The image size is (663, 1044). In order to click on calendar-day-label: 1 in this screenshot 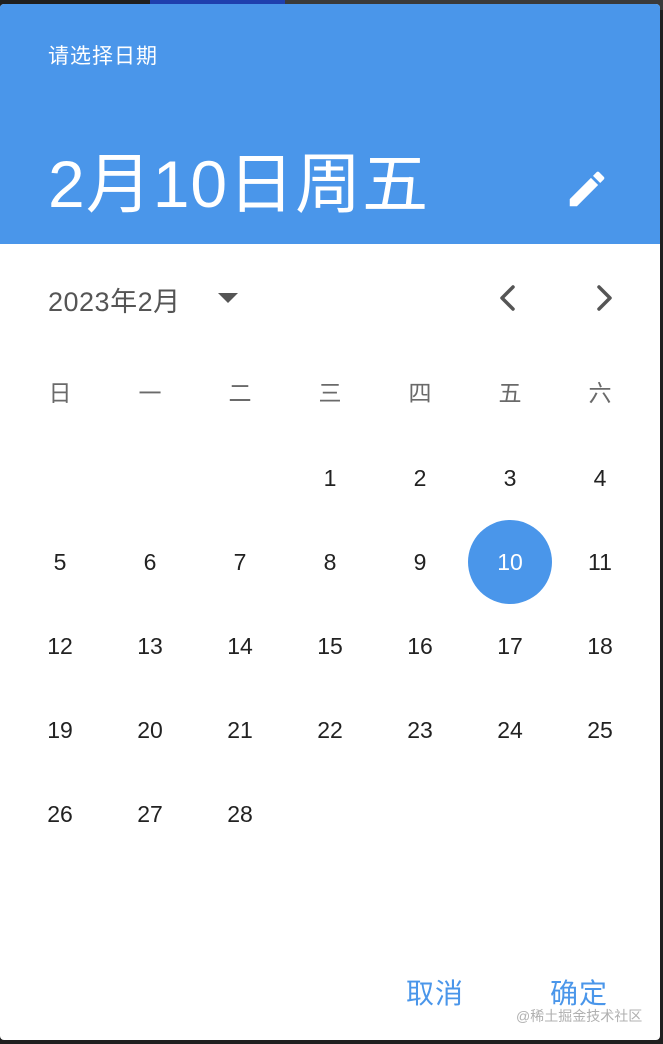, I will do `click(330, 478)`.